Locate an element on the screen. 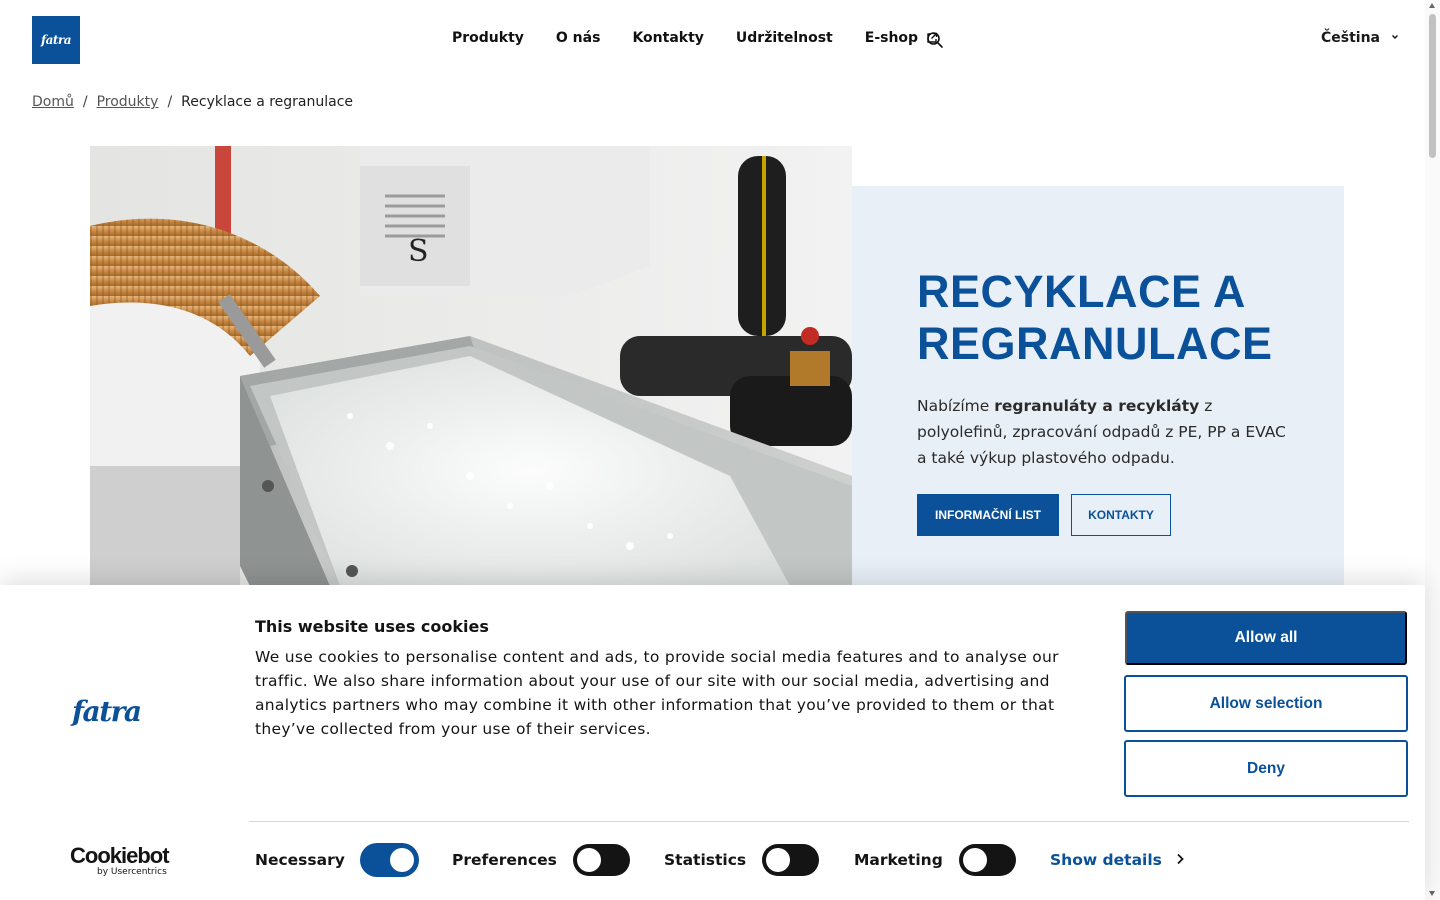 The width and height of the screenshot is (1440, 900). allow-all-button: Allow all is located at coordinates (1266, 638).